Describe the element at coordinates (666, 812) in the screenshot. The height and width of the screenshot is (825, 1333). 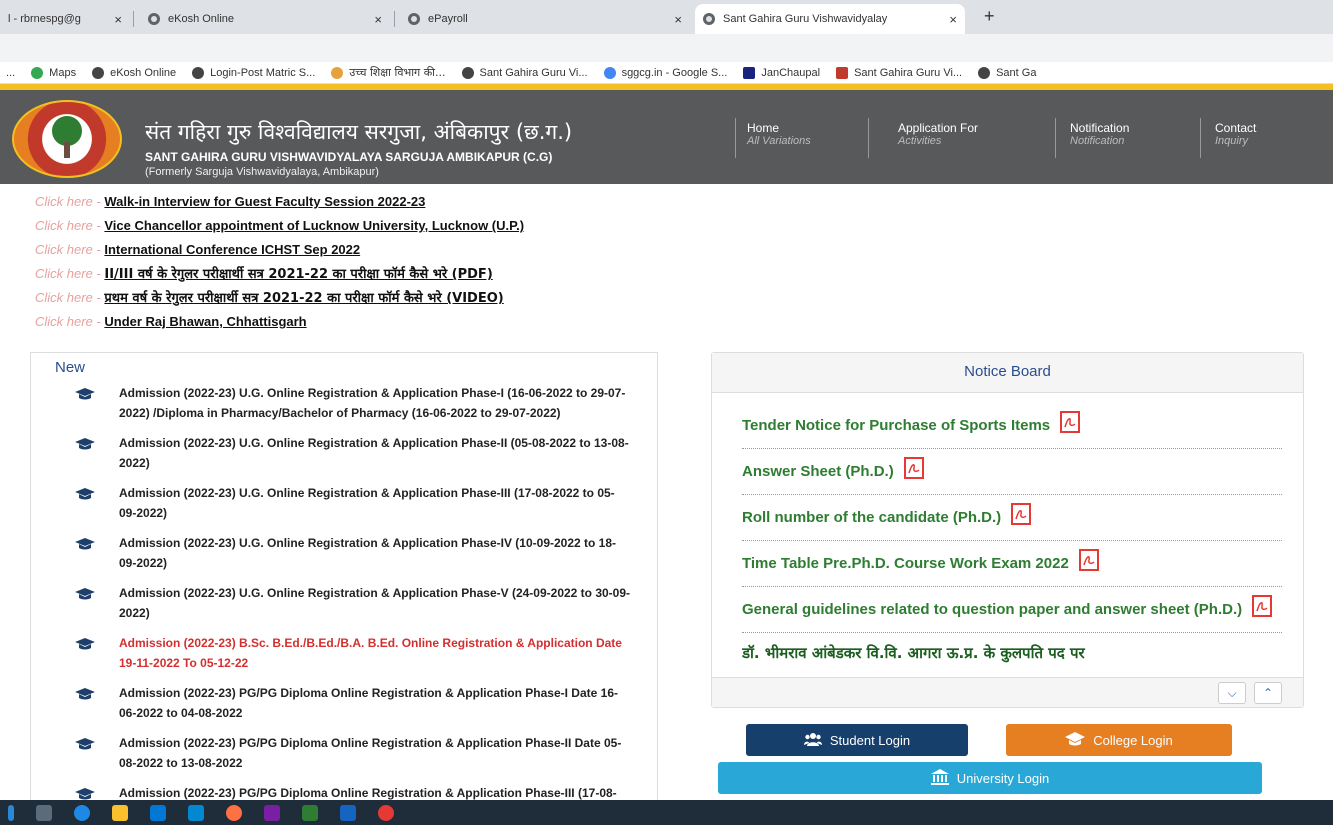
I see `windows-taskbar` at that location.